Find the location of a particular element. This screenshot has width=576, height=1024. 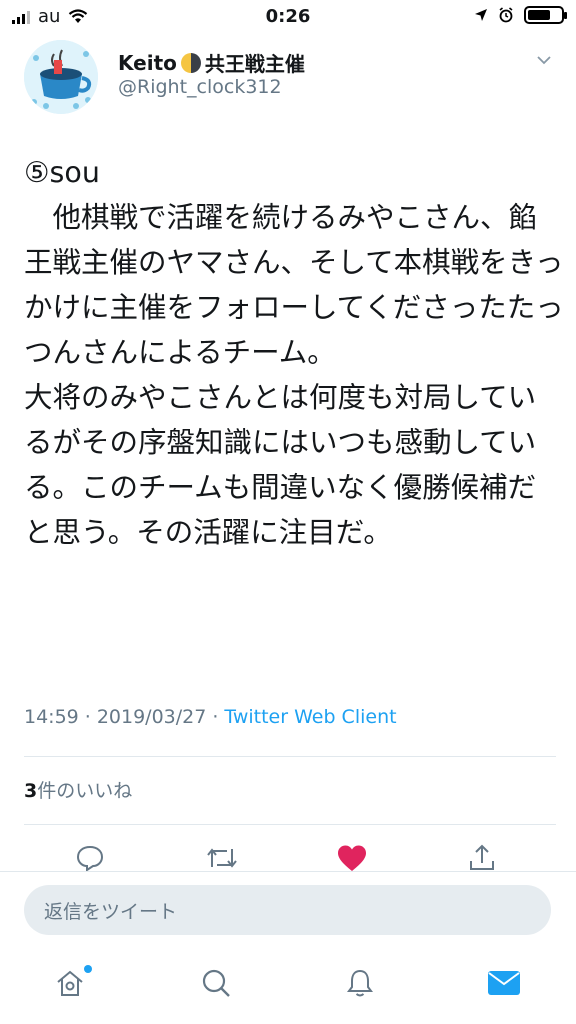

retweet-button is located at coordinates (222, 858).